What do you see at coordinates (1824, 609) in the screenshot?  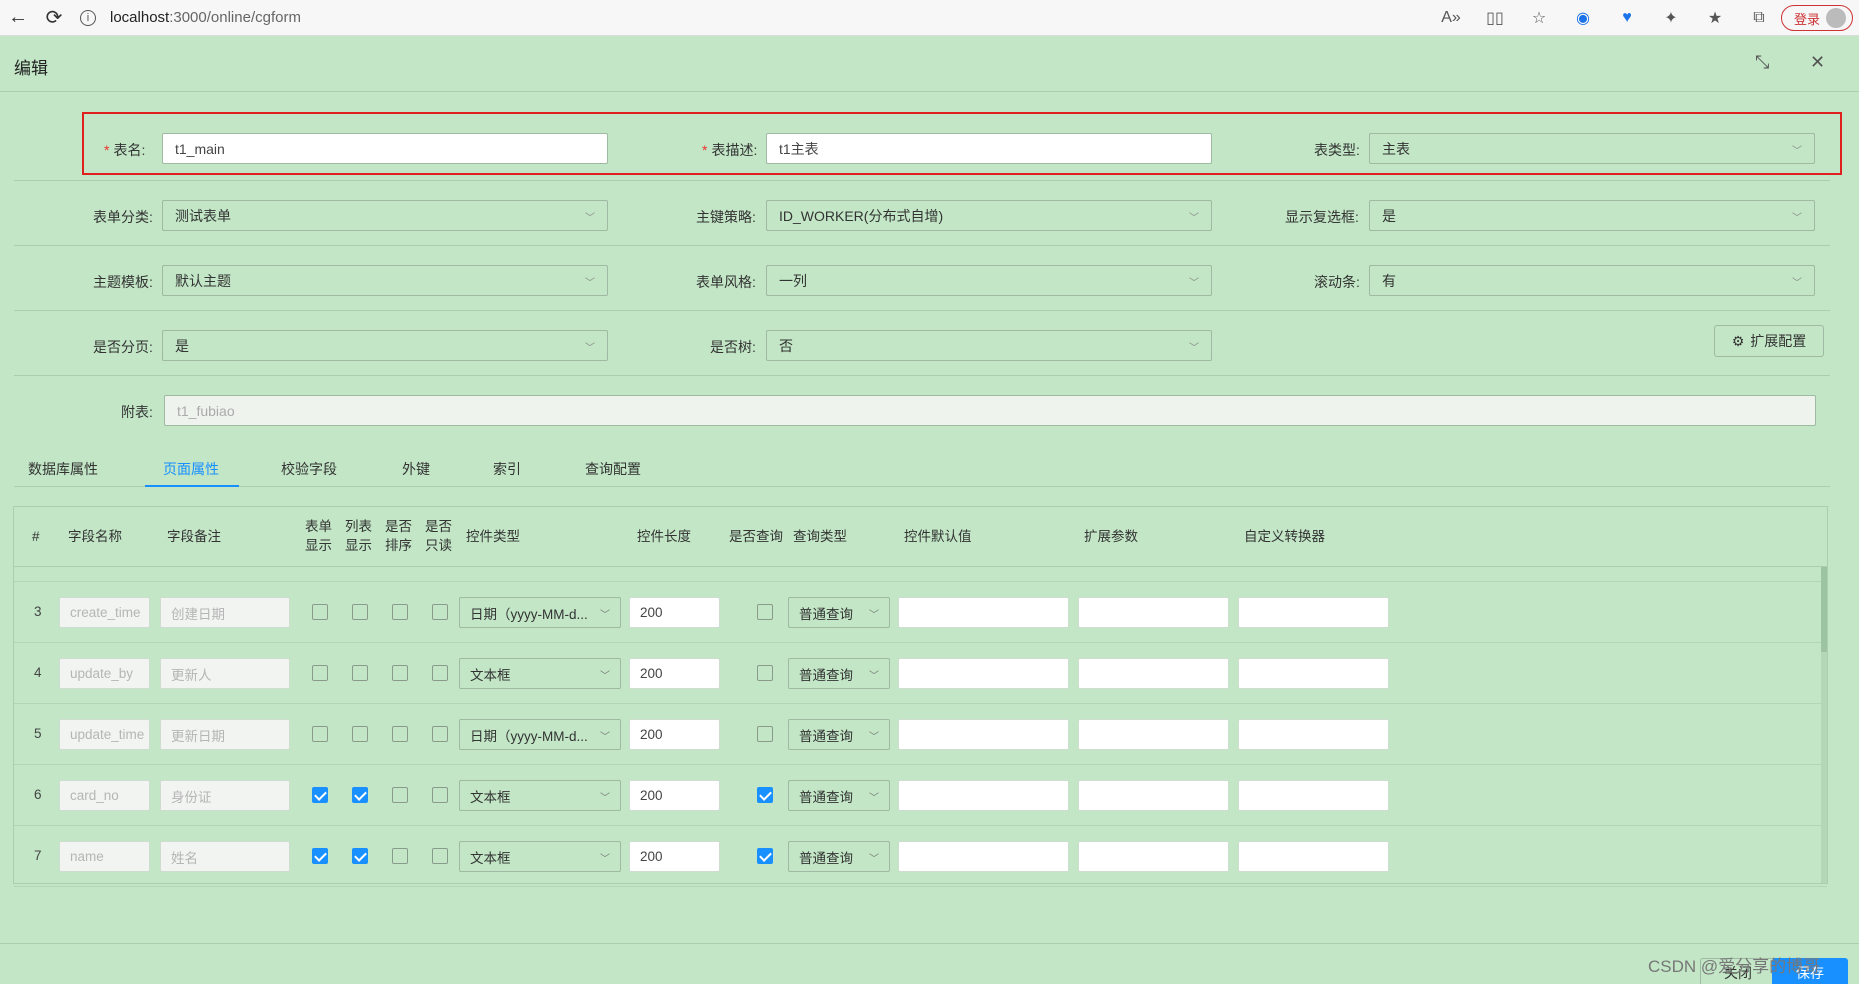 I see `table-scrollbar-thumb` at bounding box center [1824, 609].